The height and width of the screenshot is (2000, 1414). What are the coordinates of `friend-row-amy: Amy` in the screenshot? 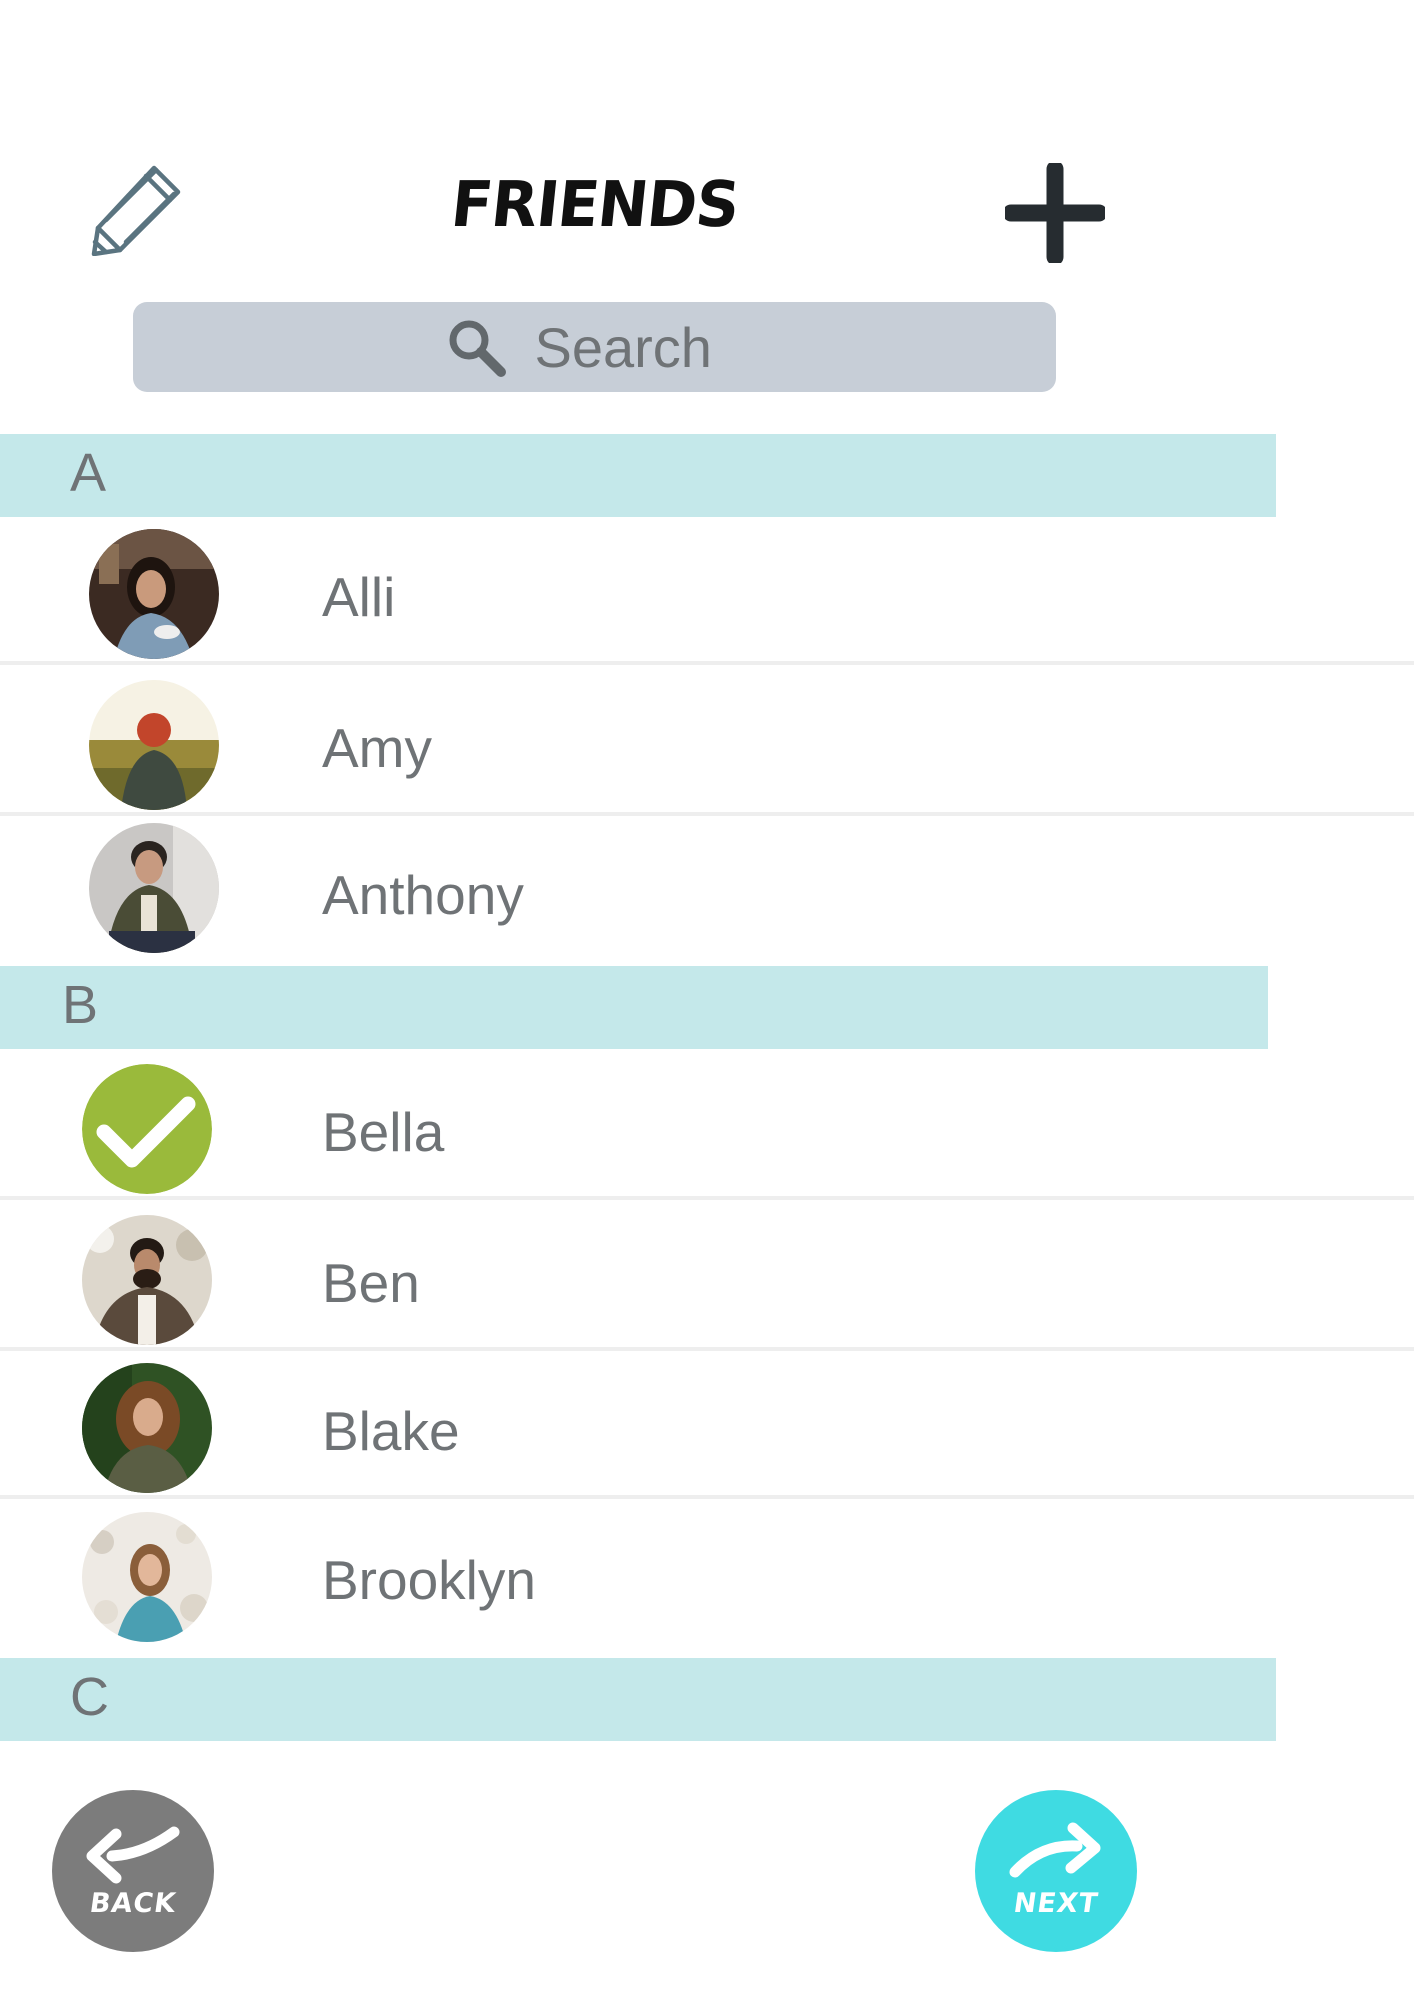 It's located at (707, 742).